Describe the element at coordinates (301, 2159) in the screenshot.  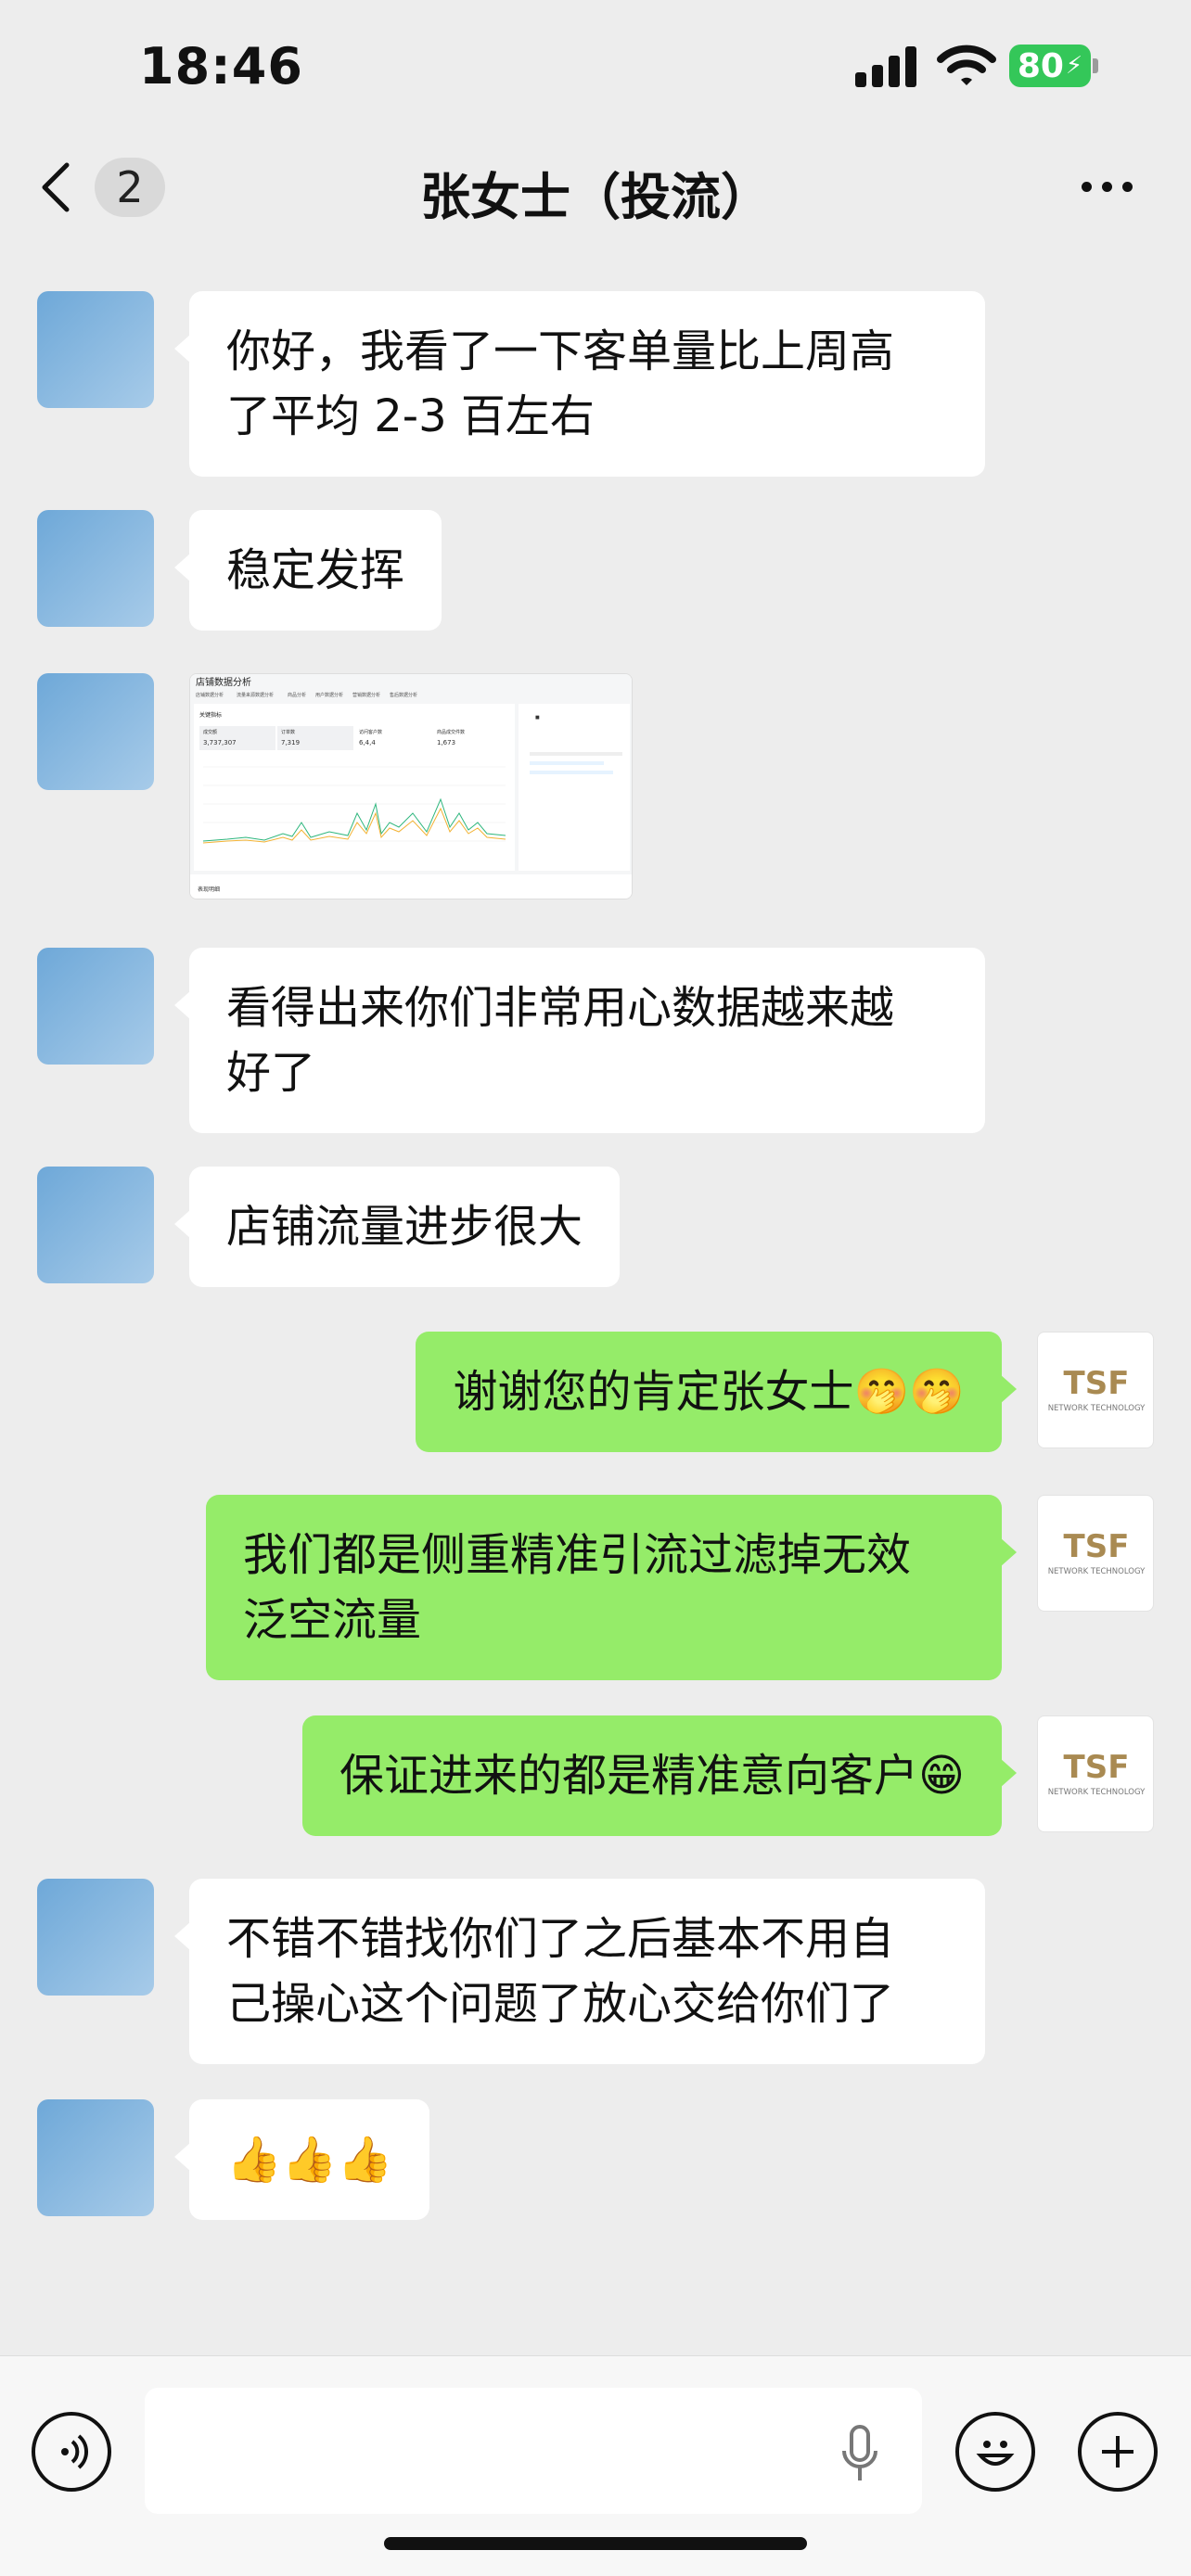
I see `message-bubble: 👍👍👍` at that location.